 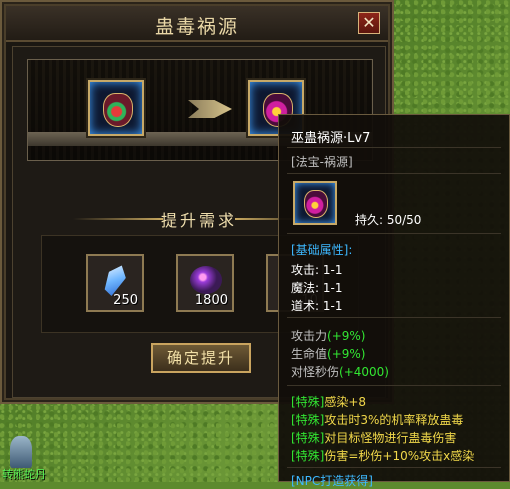 I want to click on close-button: ✕, so click(x=369, y=23).